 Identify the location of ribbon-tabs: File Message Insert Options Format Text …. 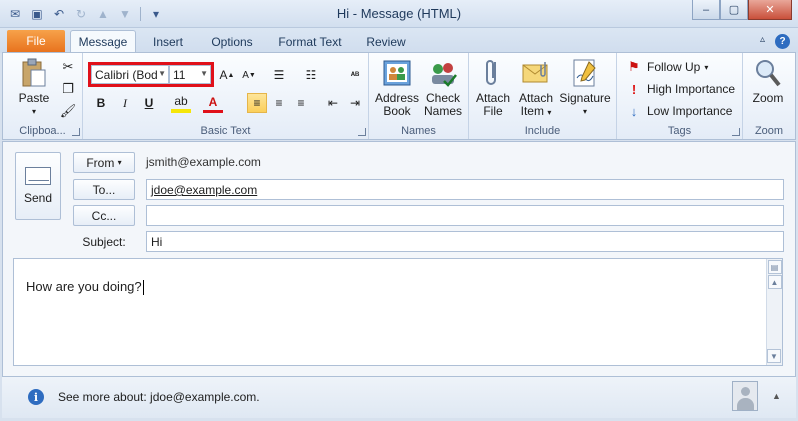
(399, 40).